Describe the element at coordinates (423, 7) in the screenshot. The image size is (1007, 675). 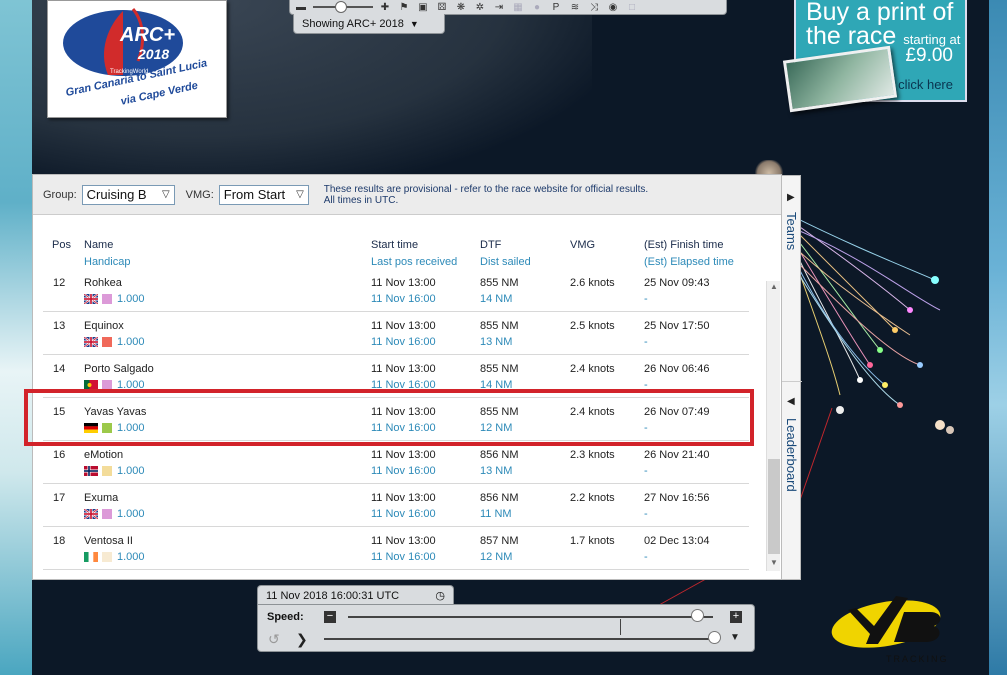
I see `box-icon: ▣` at that location.